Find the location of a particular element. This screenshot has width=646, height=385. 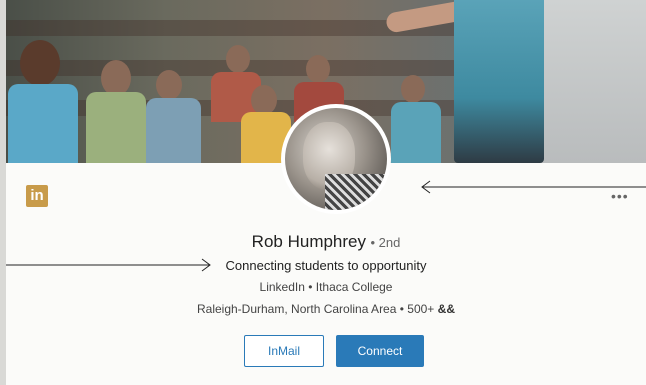

profile-company: LinkedIn • Ithaca College is located at coordinates (326, 287).